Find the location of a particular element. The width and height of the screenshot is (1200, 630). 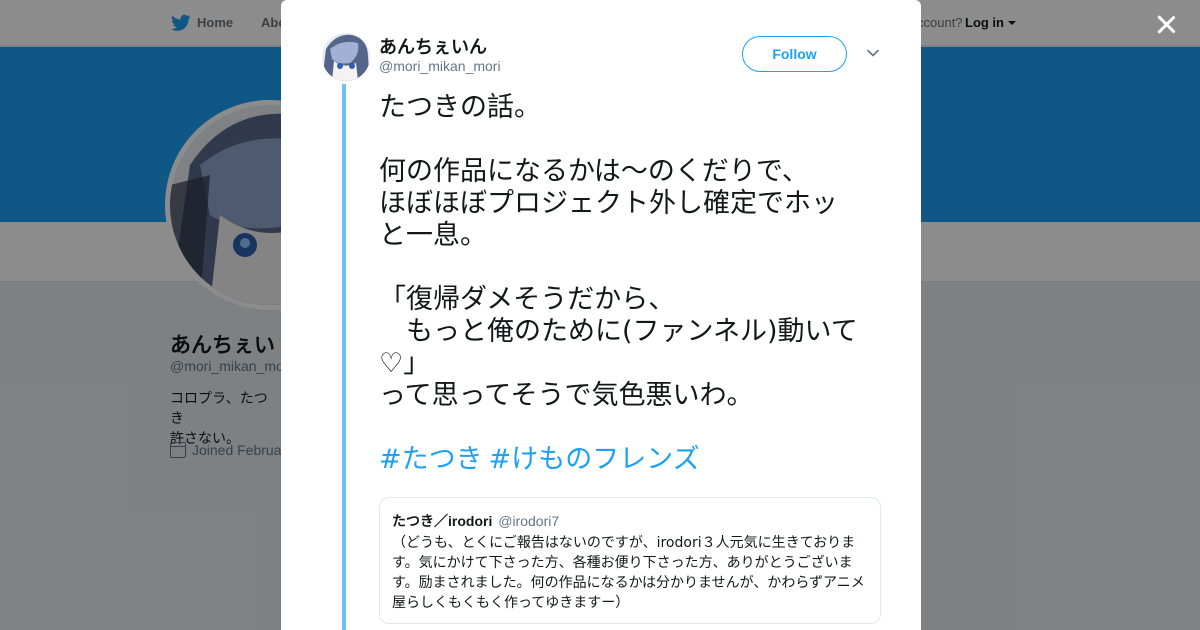

author-handle: @mori_mikan_mori is located at coordinates (440, 66).